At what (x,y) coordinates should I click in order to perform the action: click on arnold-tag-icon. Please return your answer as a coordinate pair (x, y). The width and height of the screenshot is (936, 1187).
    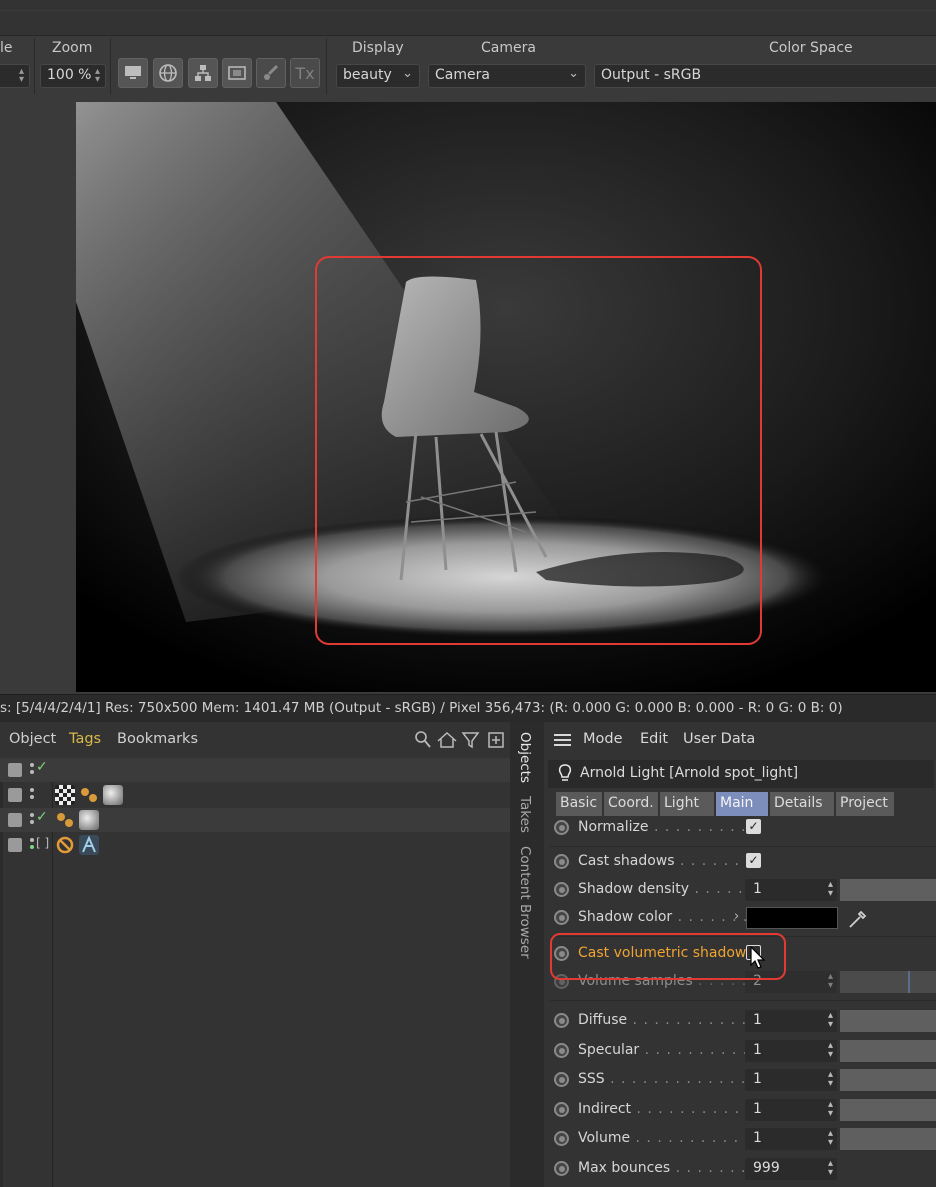
    Looking at the image, I should click on (89, 845).